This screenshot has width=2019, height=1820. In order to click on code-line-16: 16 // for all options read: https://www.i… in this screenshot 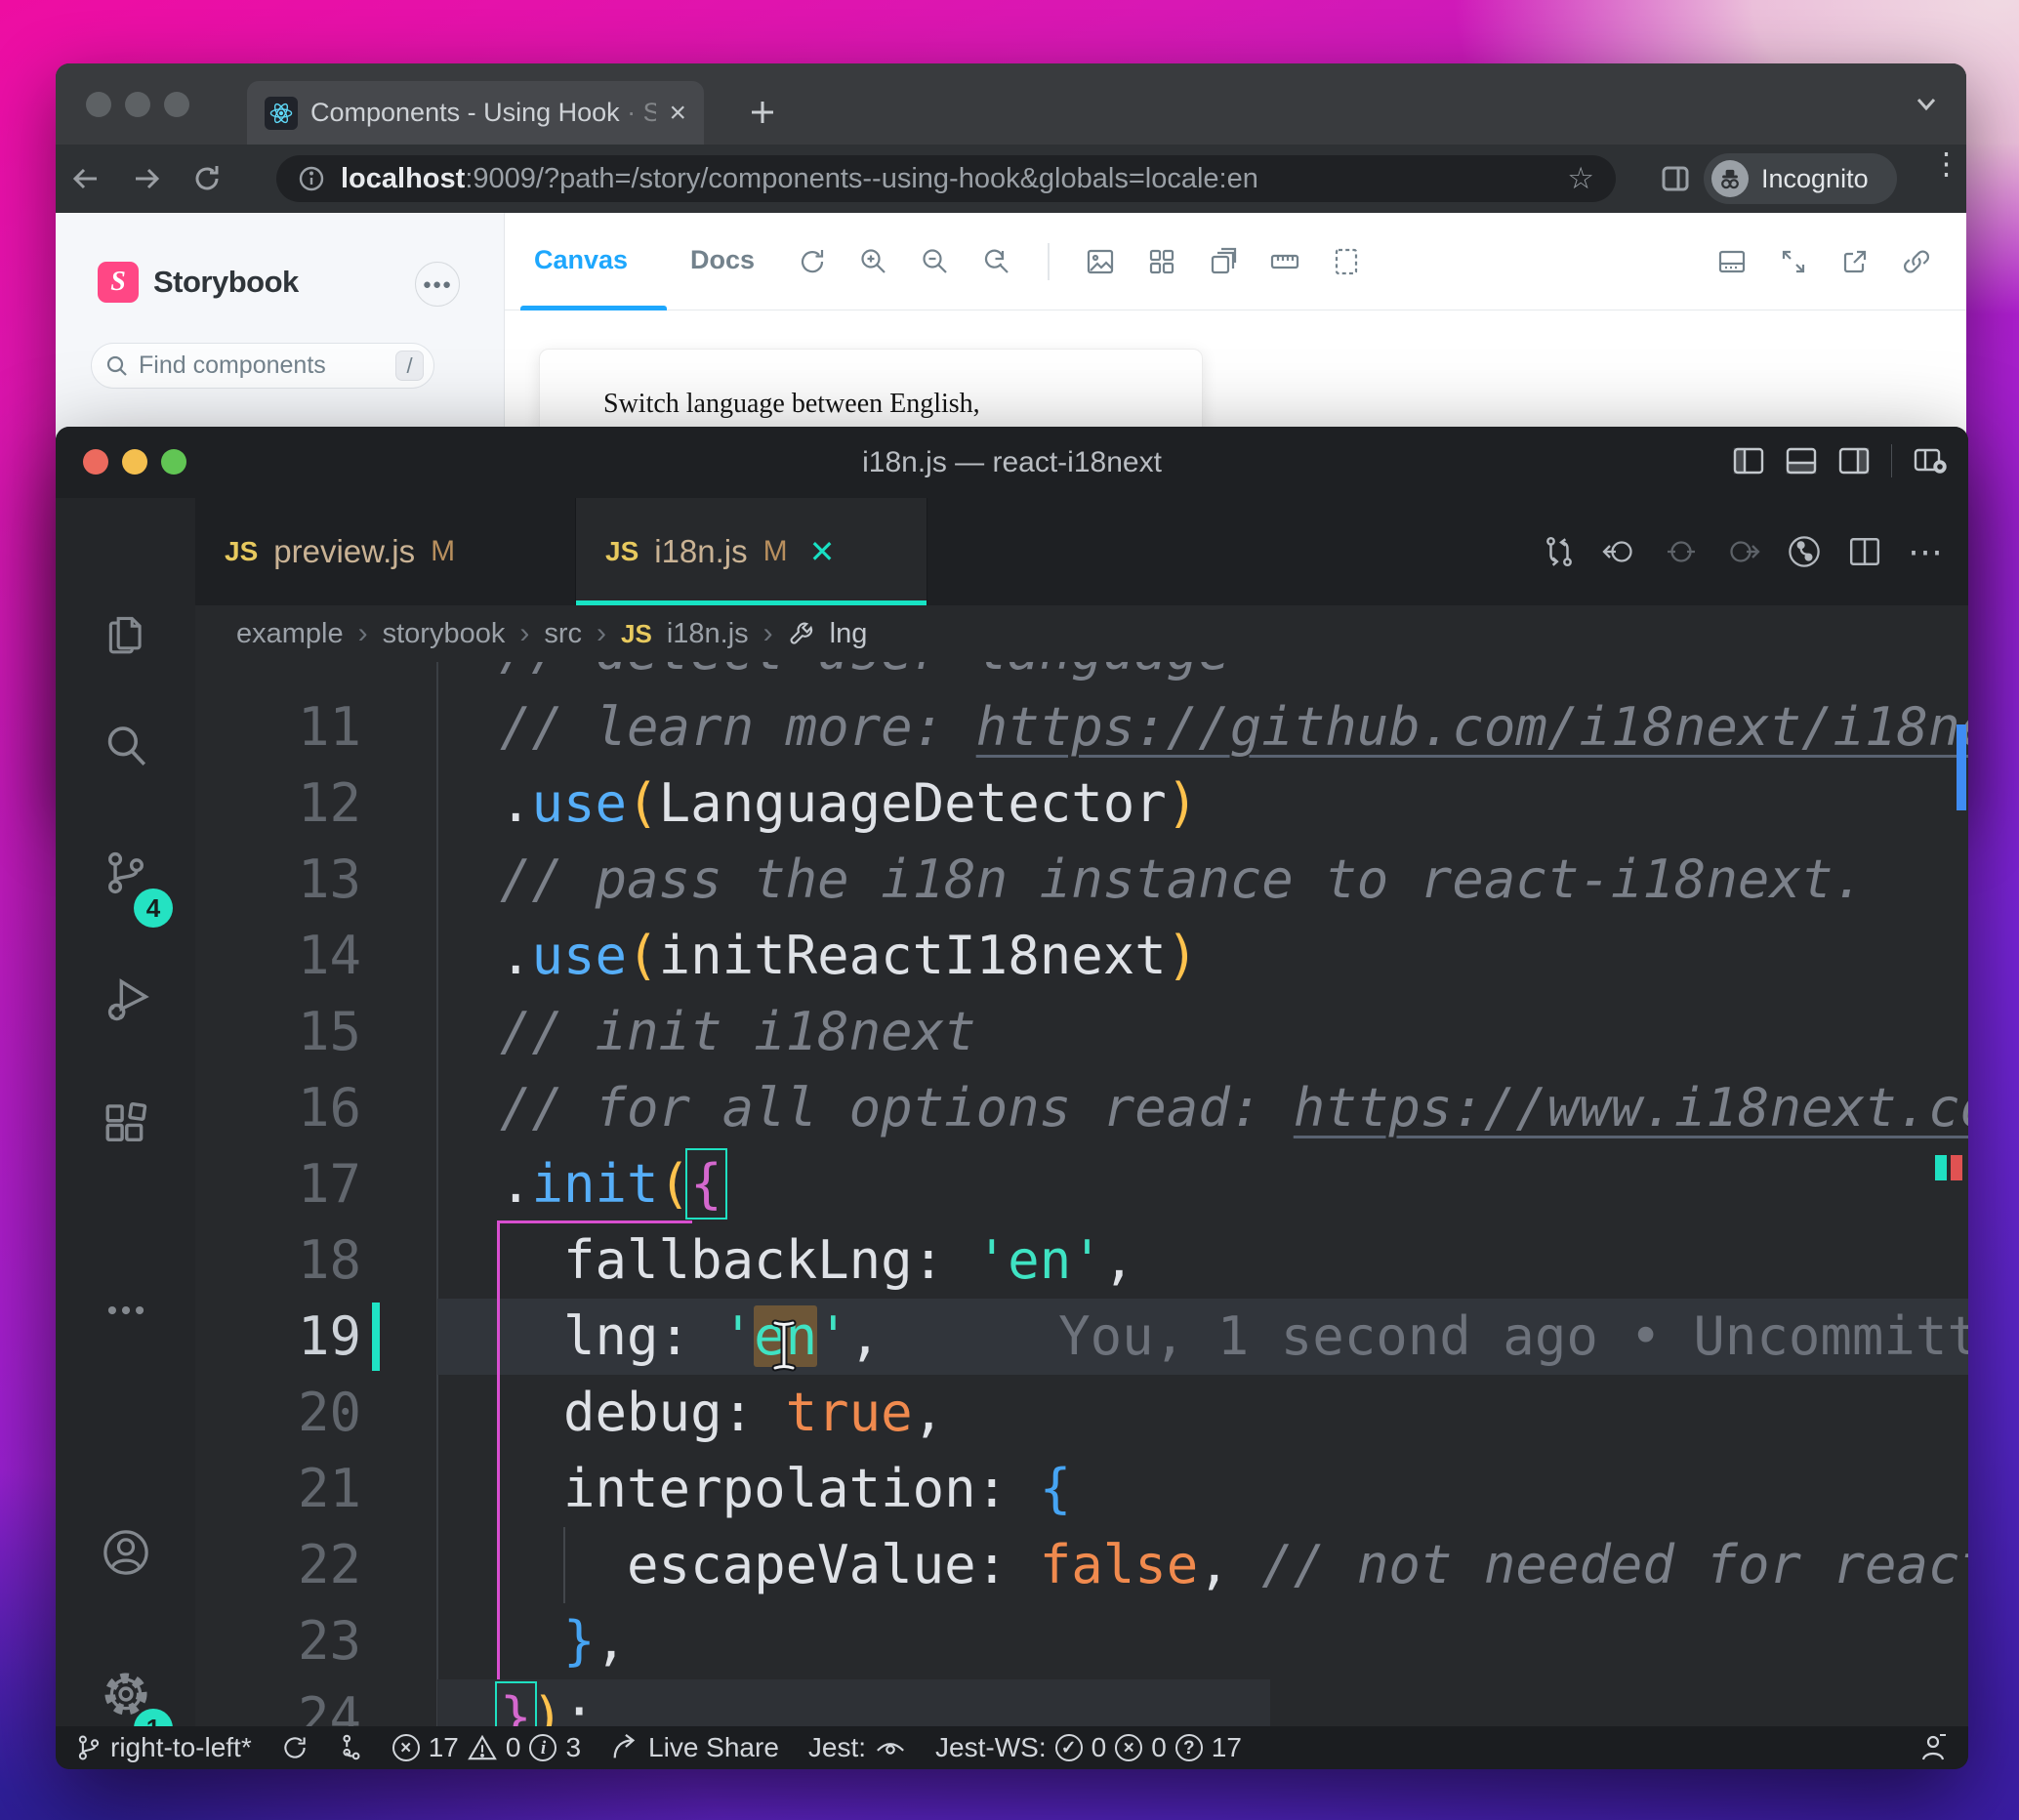, I will do `click(1081, 1108)`.